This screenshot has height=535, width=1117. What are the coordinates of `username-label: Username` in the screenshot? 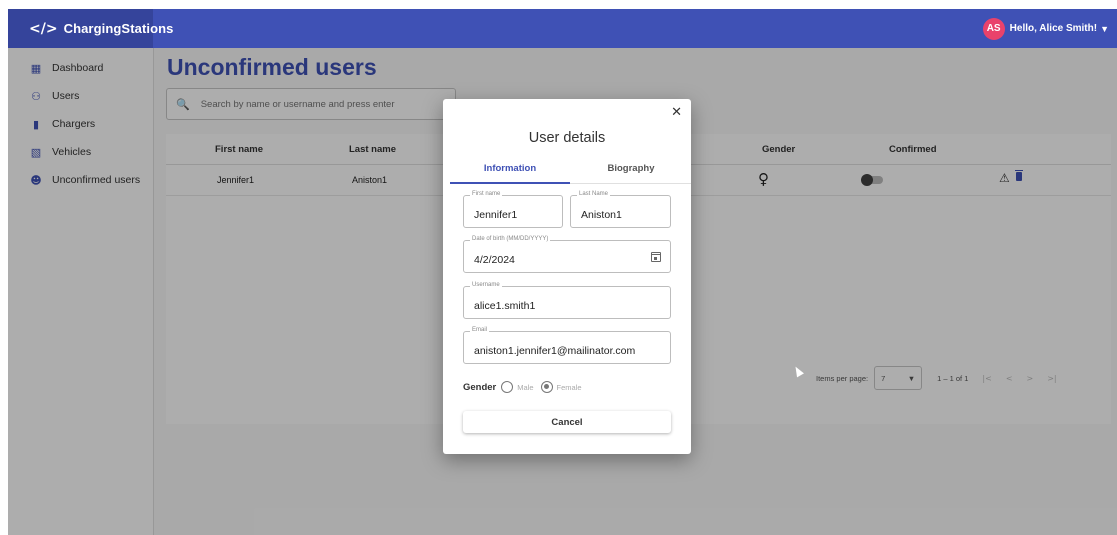 It's located at (486, 285).